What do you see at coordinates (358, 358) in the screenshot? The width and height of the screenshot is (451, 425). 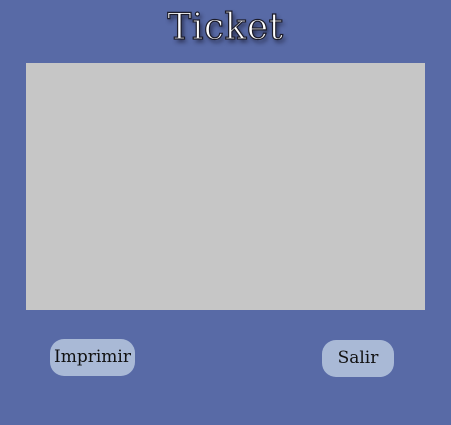 I see `exit-button: Salir` at bounding box center [358, 358].